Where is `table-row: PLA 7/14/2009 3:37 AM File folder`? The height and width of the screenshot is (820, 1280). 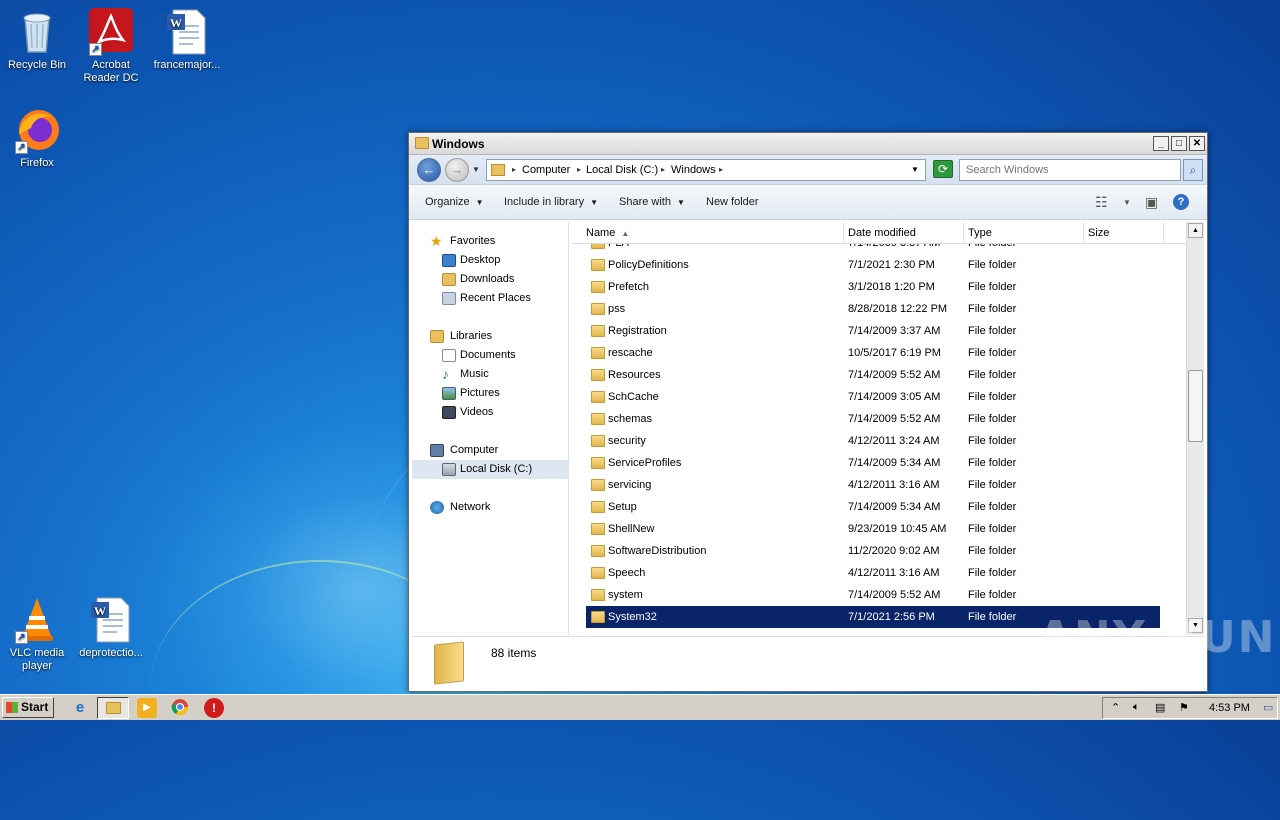
table-row: PLA 7/14/2009 3:37 AM File folder is located at coordinates (873, 249).